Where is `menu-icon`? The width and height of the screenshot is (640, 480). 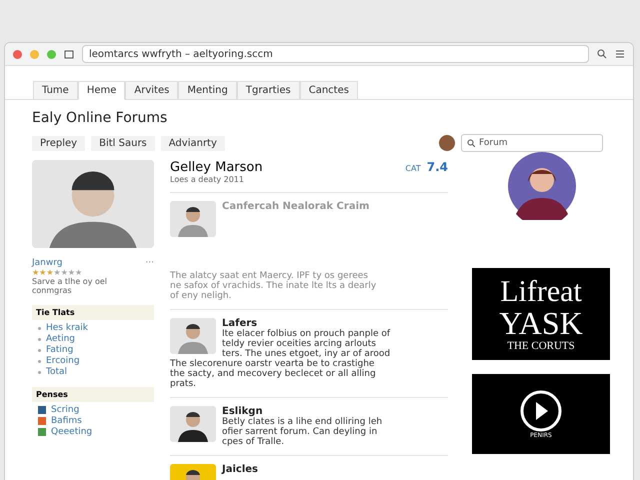 menu-icon is located at coordinates (620, 54).